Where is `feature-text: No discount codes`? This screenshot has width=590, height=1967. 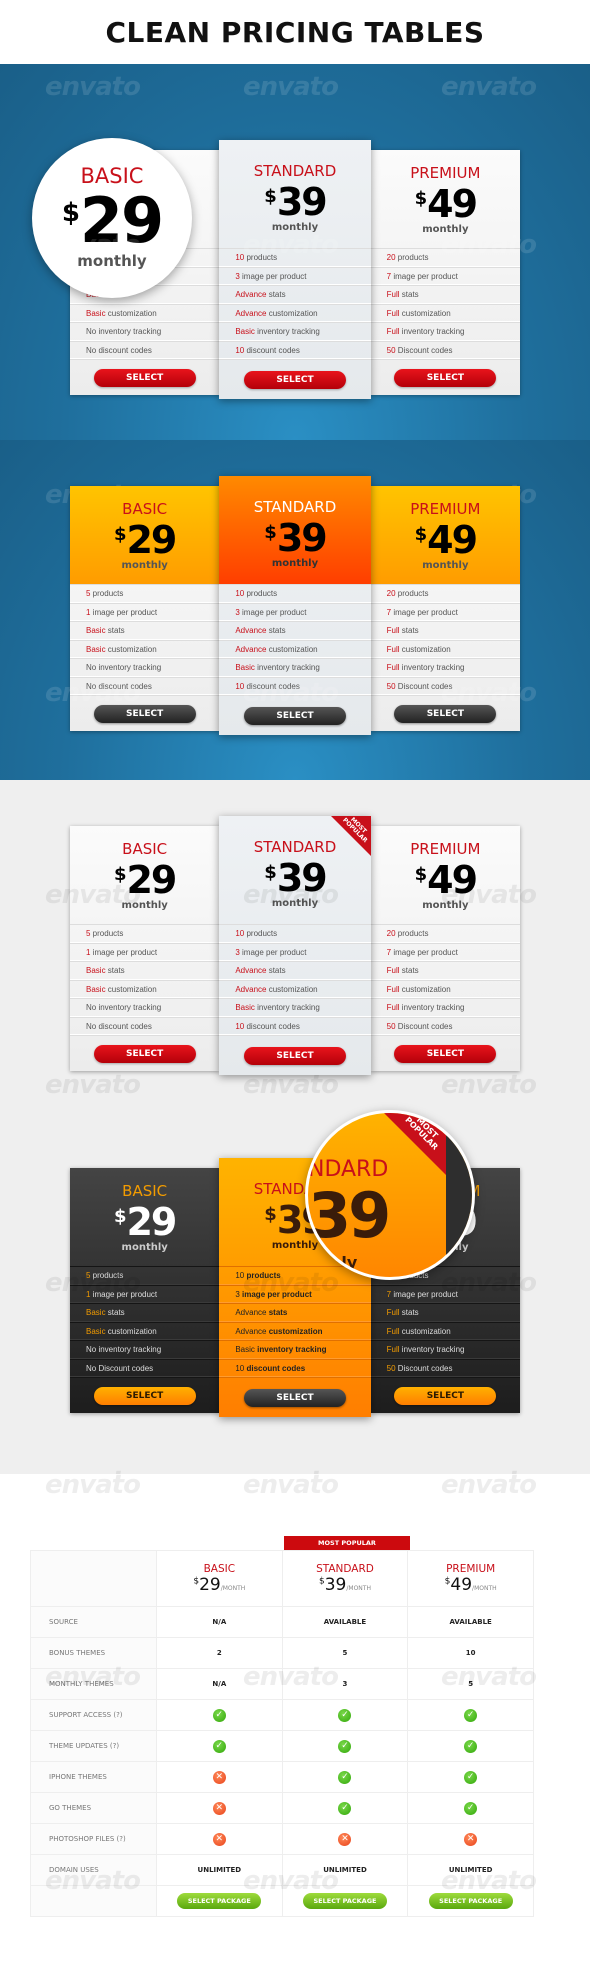 feature-text: No discount codes is located at coordinates (119, 1026).